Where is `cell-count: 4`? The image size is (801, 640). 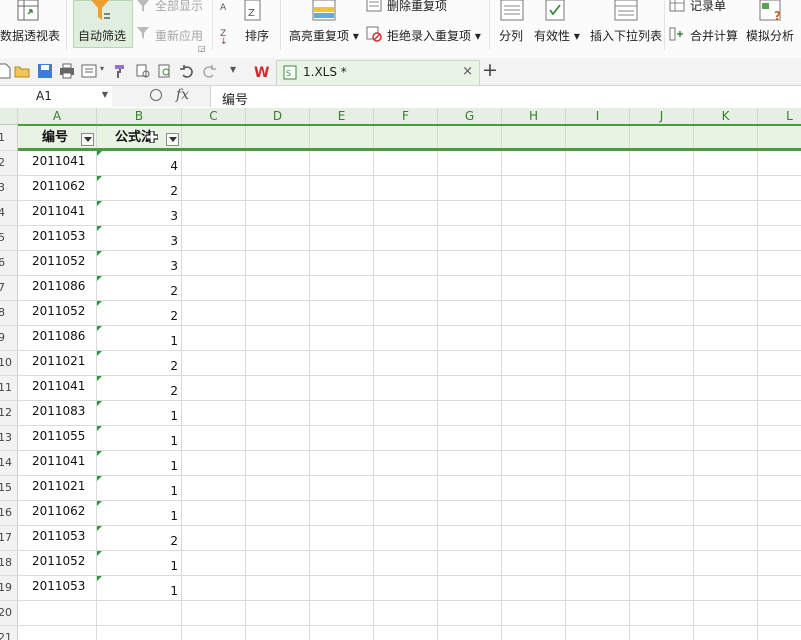
cell-count: 4 is located at coordinates (139, 163).